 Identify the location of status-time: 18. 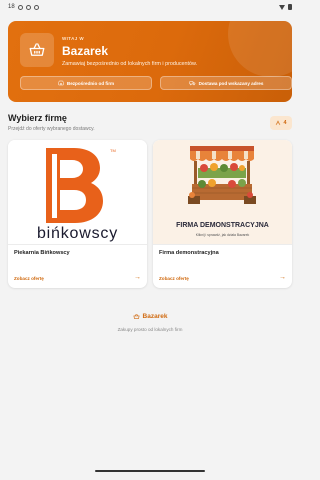
(11, 7).